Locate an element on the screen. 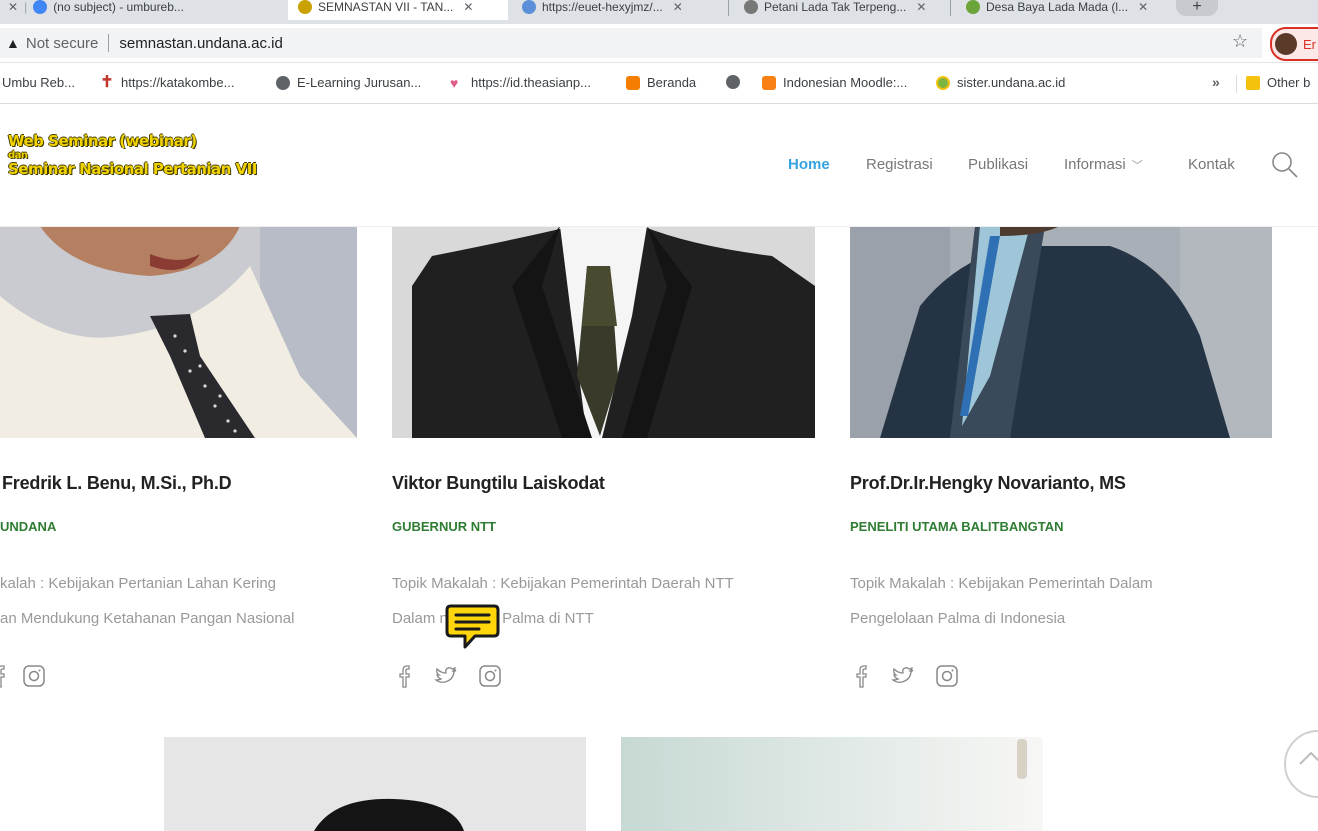  browser-tab: Petani Lada Tak Terpeng... ✕ is located at coordinates (850, 10).